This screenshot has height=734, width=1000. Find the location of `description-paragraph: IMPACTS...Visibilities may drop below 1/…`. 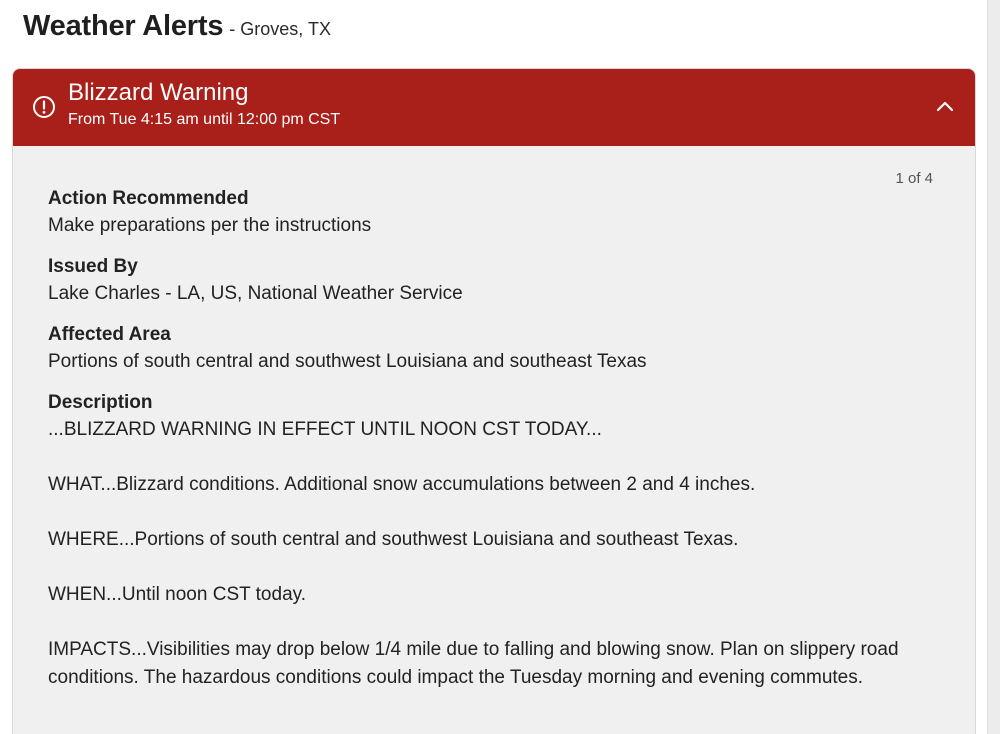

description-paragraph: IMPACTS...Visibilities may drop below 1/… is located at coordinates (473, 663).